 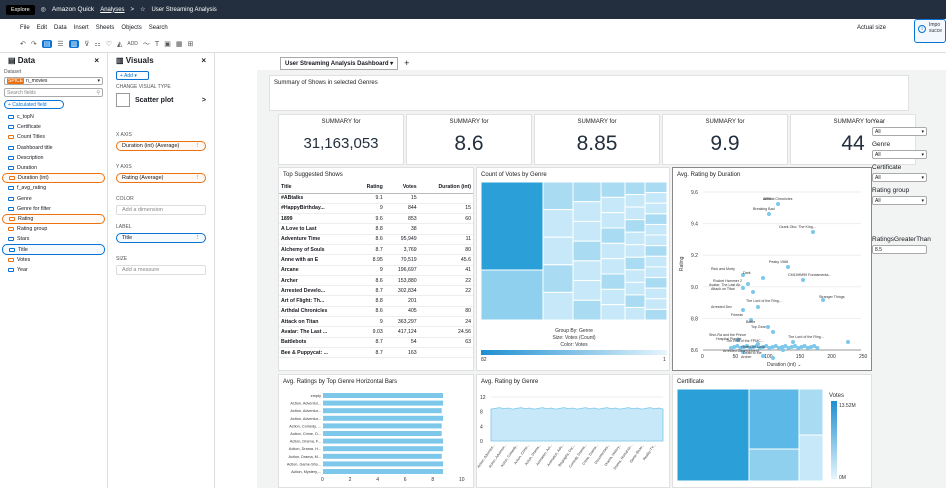 What do you see at coordinates (53, 127) in the screenshot?
I see `field-item: Certificate` at bounding box center [53, 127].